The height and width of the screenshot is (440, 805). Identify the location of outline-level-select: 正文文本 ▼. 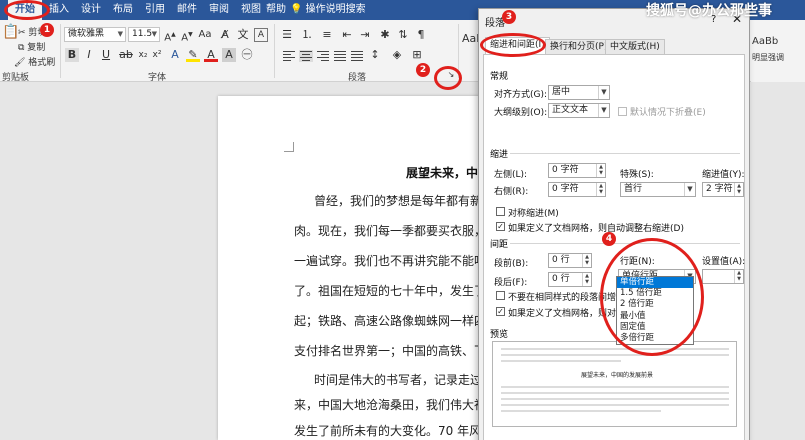
(579, 110).